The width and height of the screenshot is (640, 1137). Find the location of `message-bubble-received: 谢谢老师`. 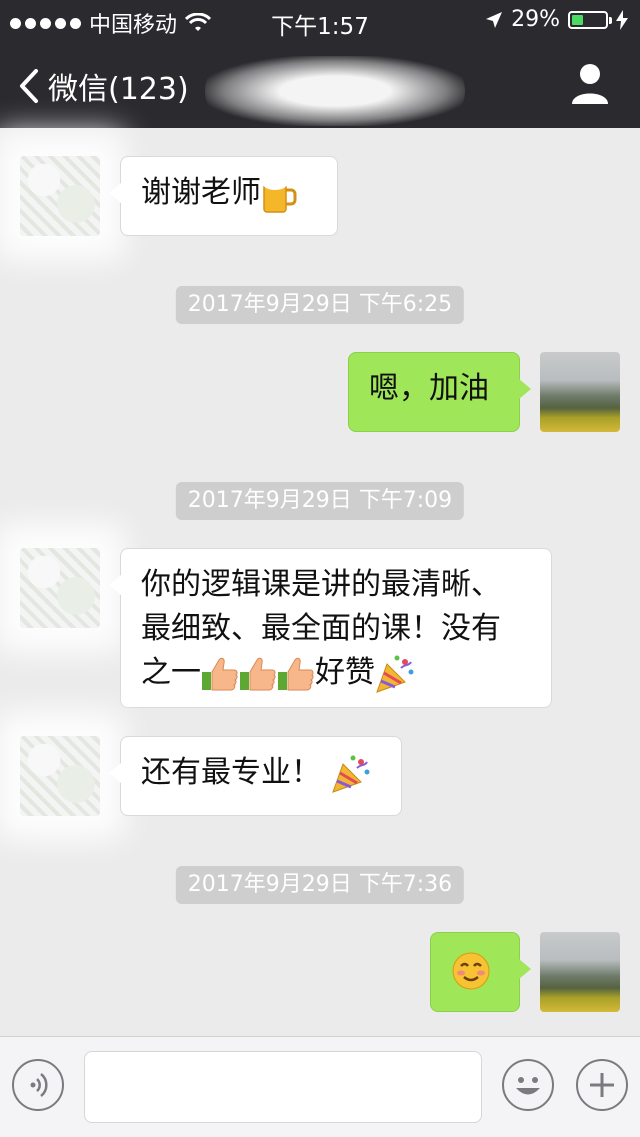

message-bubble-received: 谢谢老师 is located at coordinates (223, 196).